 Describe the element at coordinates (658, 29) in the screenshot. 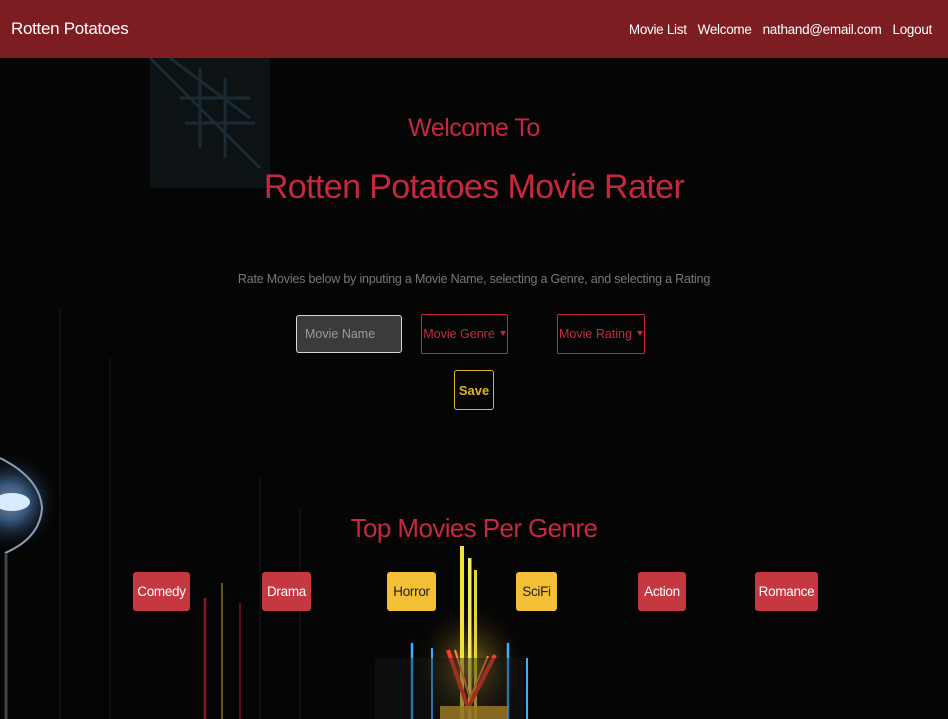

I see `nav-movie-list: Movie List` at that location.